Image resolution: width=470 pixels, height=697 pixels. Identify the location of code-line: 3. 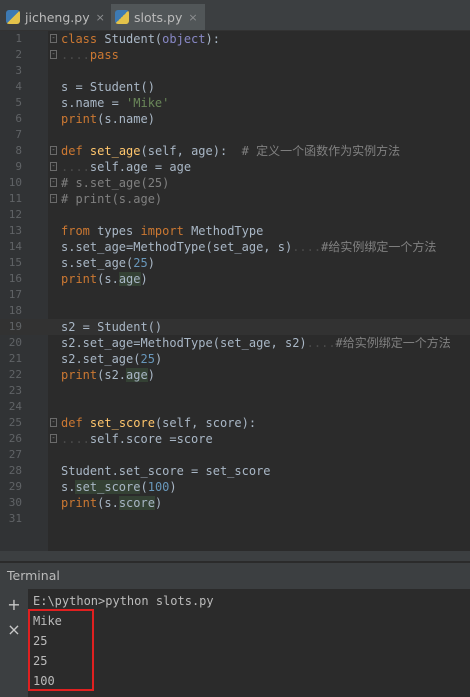
(235, 71).